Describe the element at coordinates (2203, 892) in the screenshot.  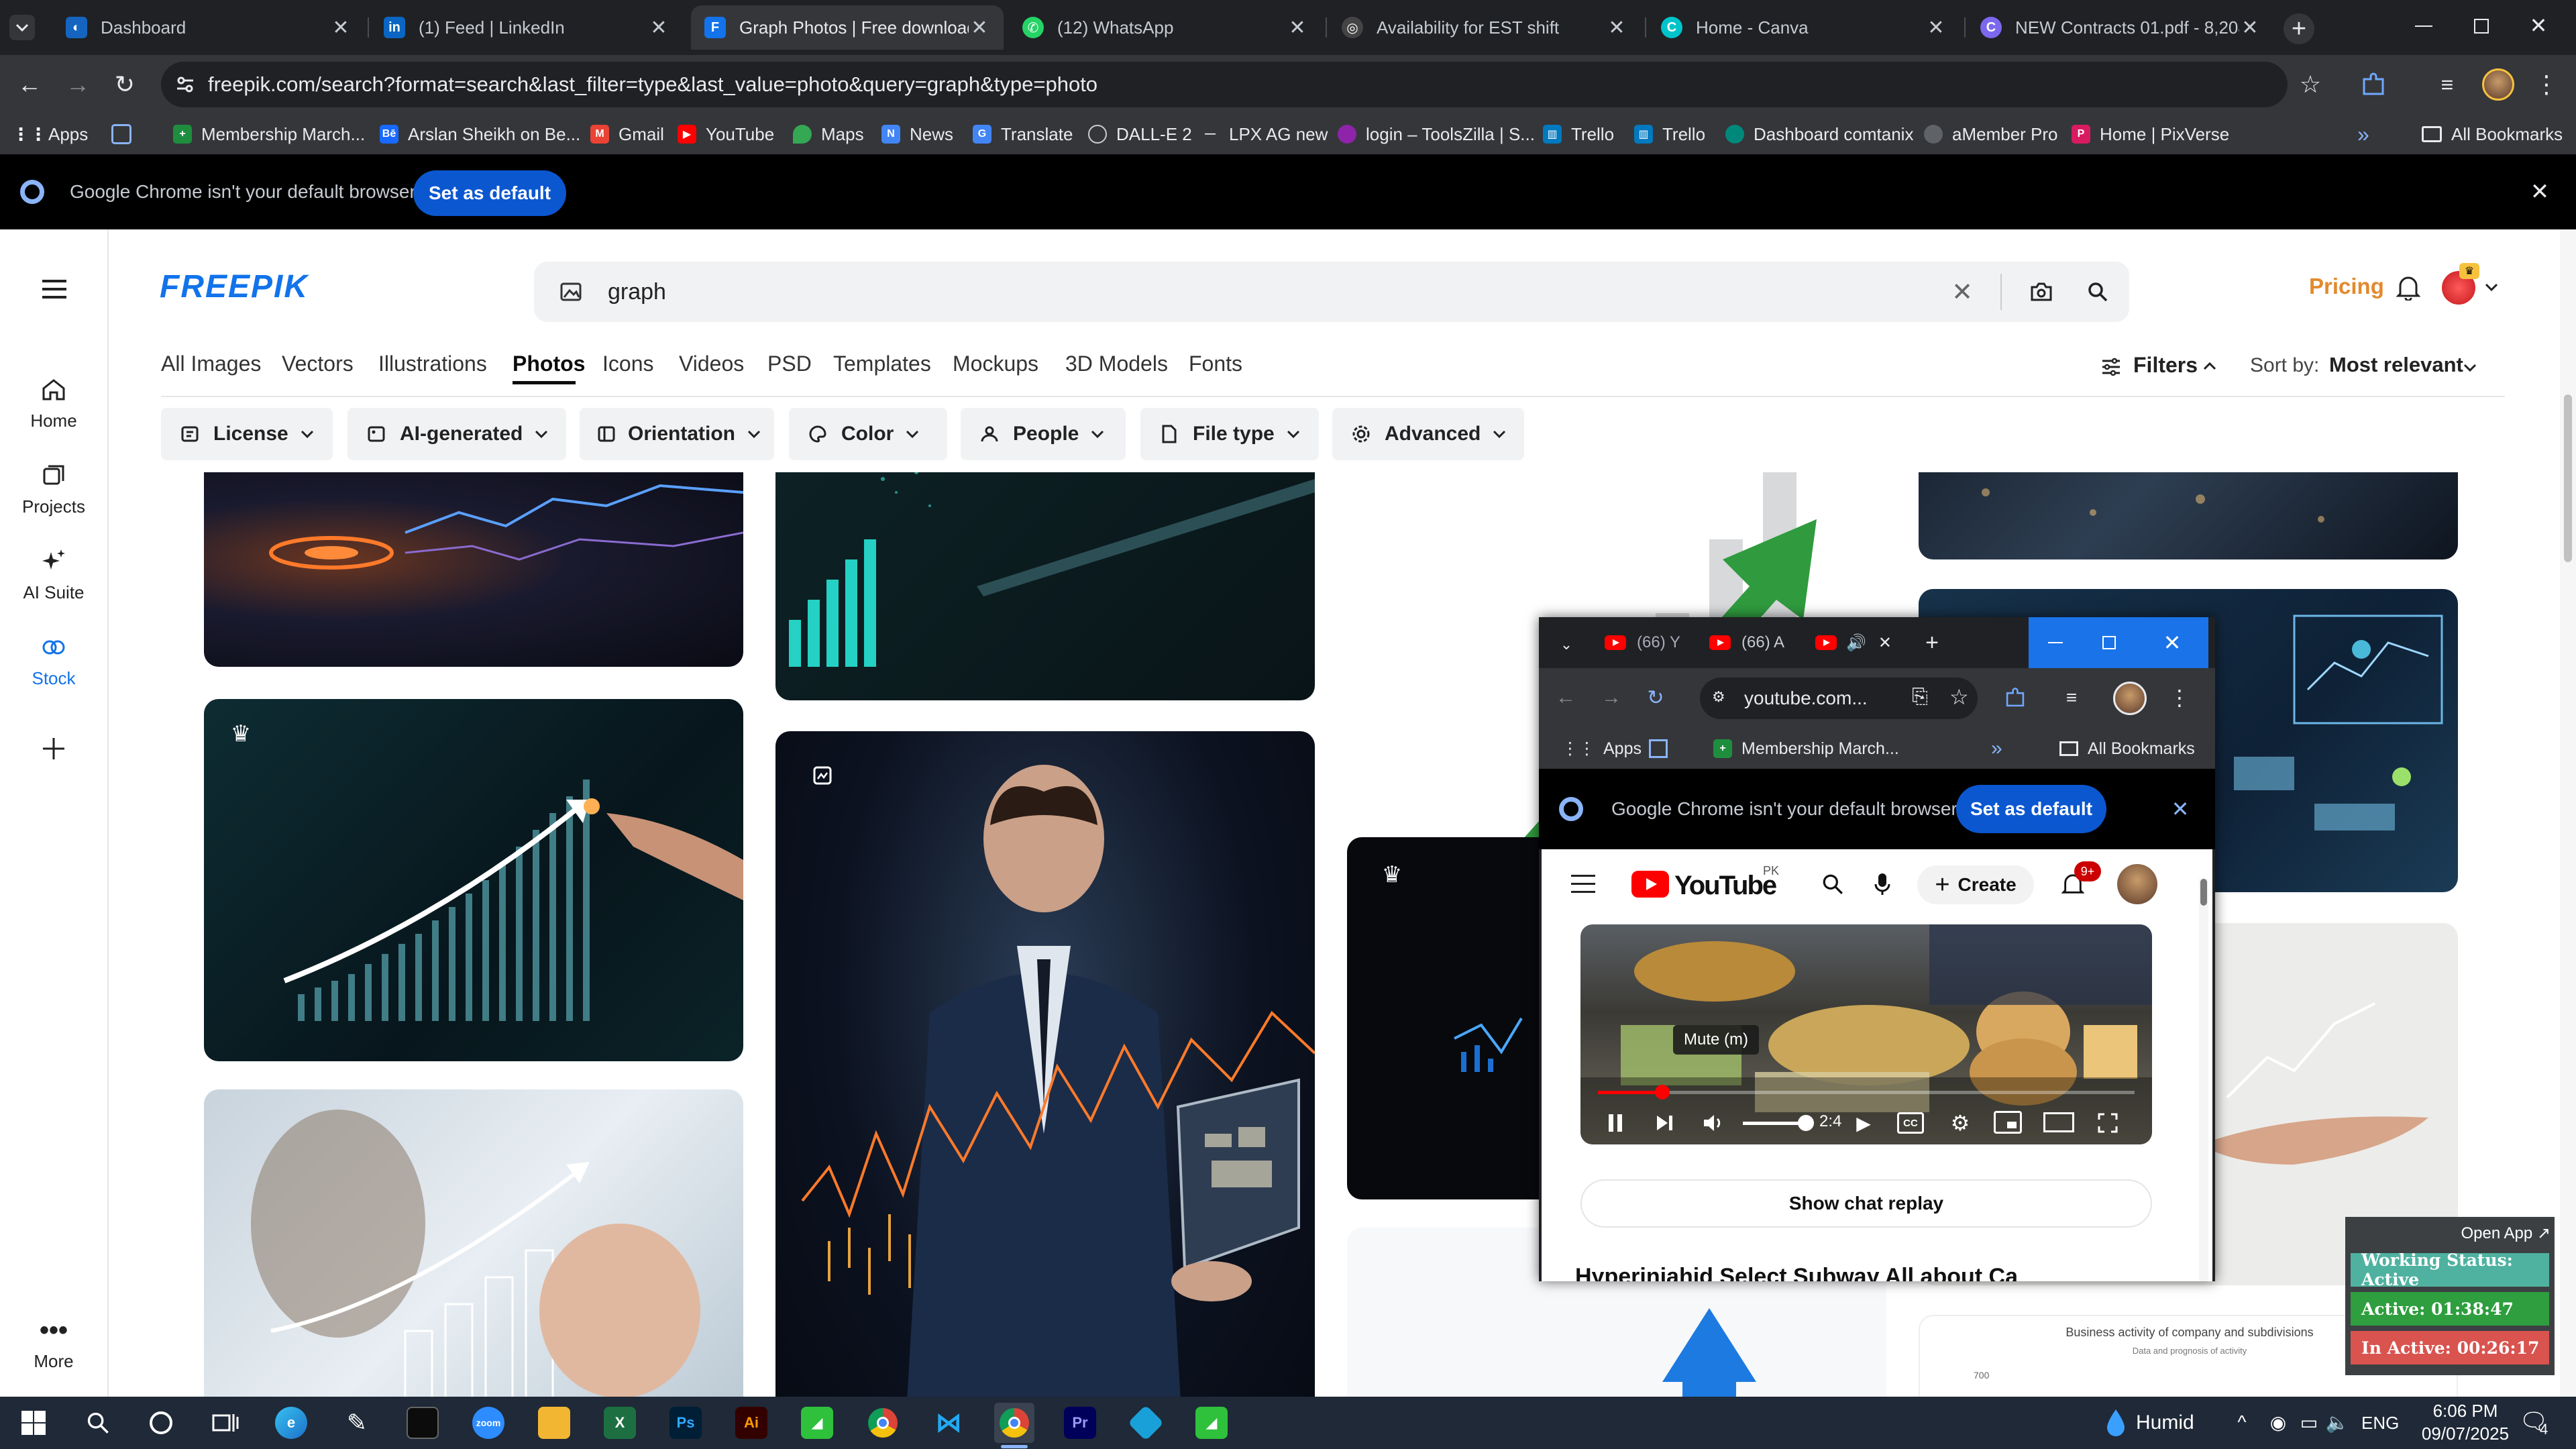
I see `scrollbar-thumb` at that location.